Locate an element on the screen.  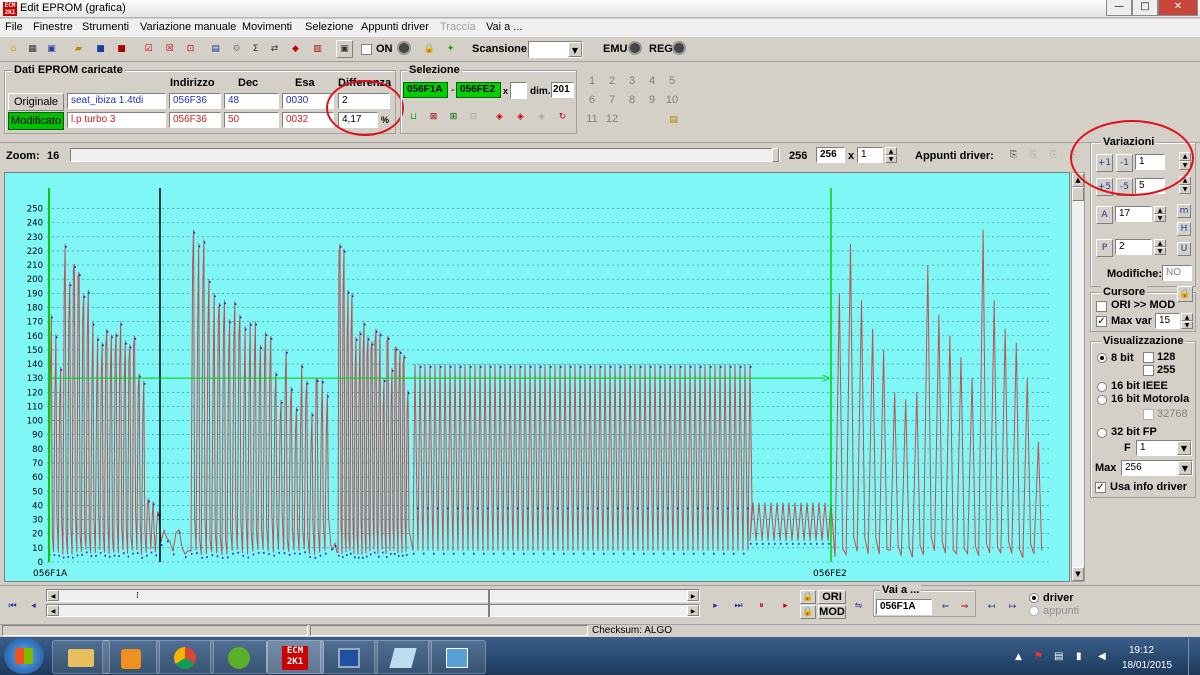
menu-variazione-manuale: Variazione manuale is located at coordinates (188, 27).